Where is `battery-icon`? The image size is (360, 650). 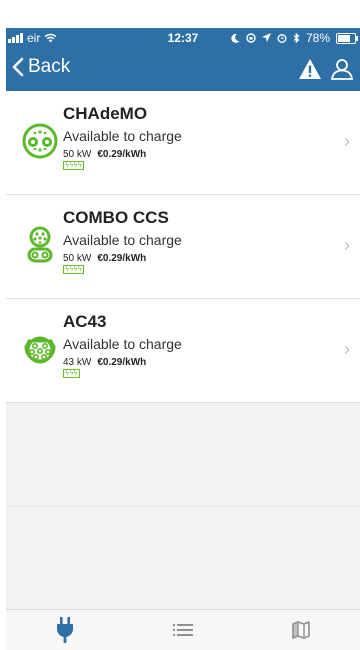
battery-icon is located at coordinates (347, 38).